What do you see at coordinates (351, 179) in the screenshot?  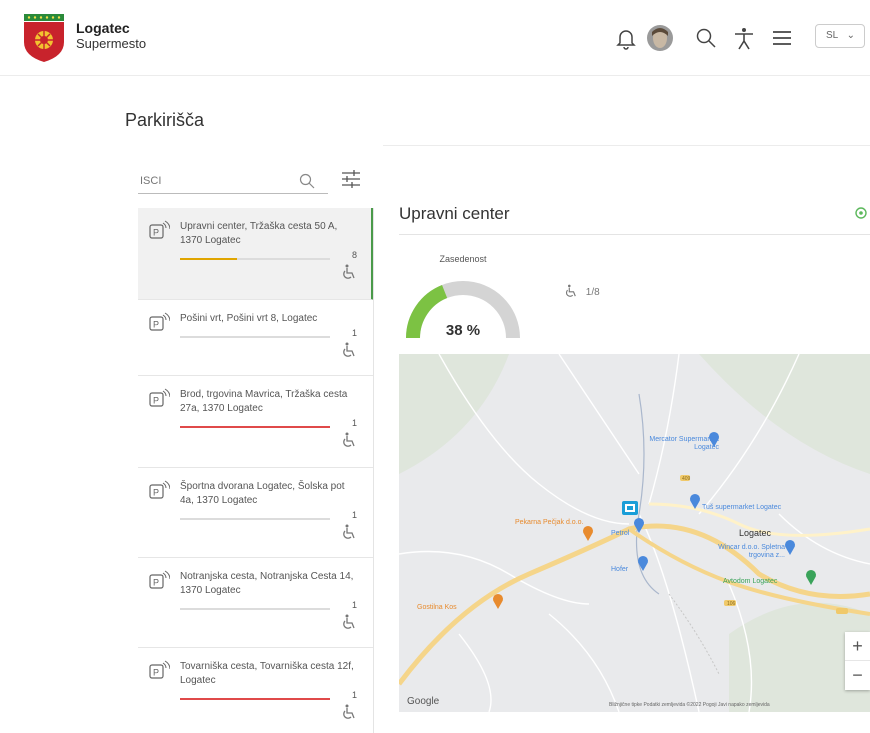 I see `filter-icon` at bounding box center [351, 179].